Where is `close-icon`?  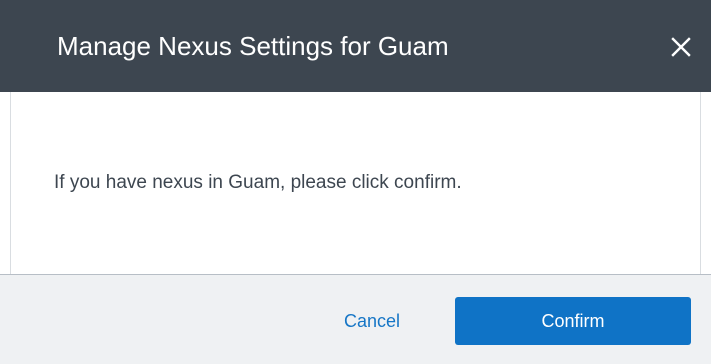
close-icon is located at coordinates (681, 47).